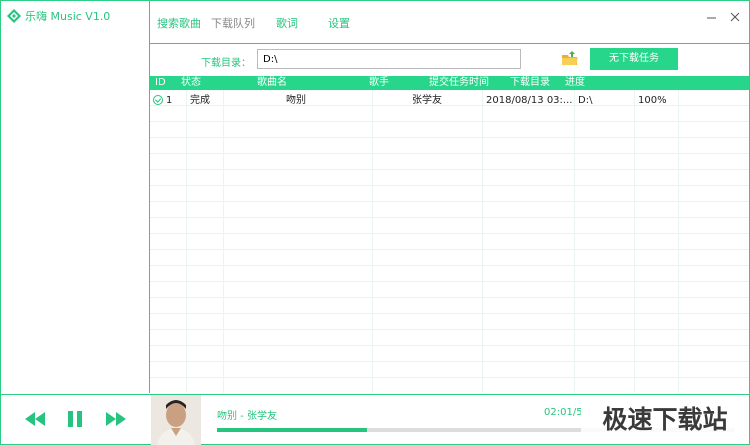 This screenshot has height=445, width=750. I want to click on app-name: 乐嗨 Music V1.0, so click(68, 16).